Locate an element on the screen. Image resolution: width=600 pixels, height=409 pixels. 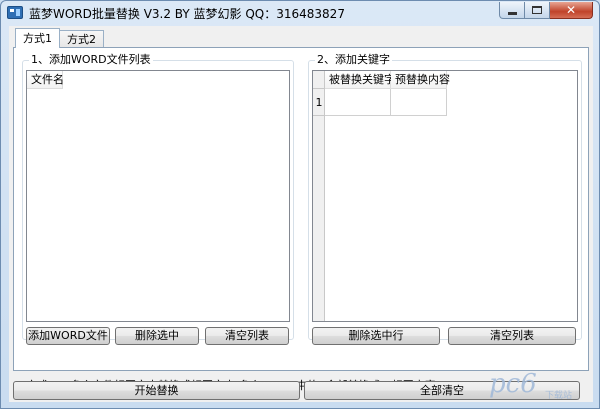
grid-corner is located at coordinates (319, 80).